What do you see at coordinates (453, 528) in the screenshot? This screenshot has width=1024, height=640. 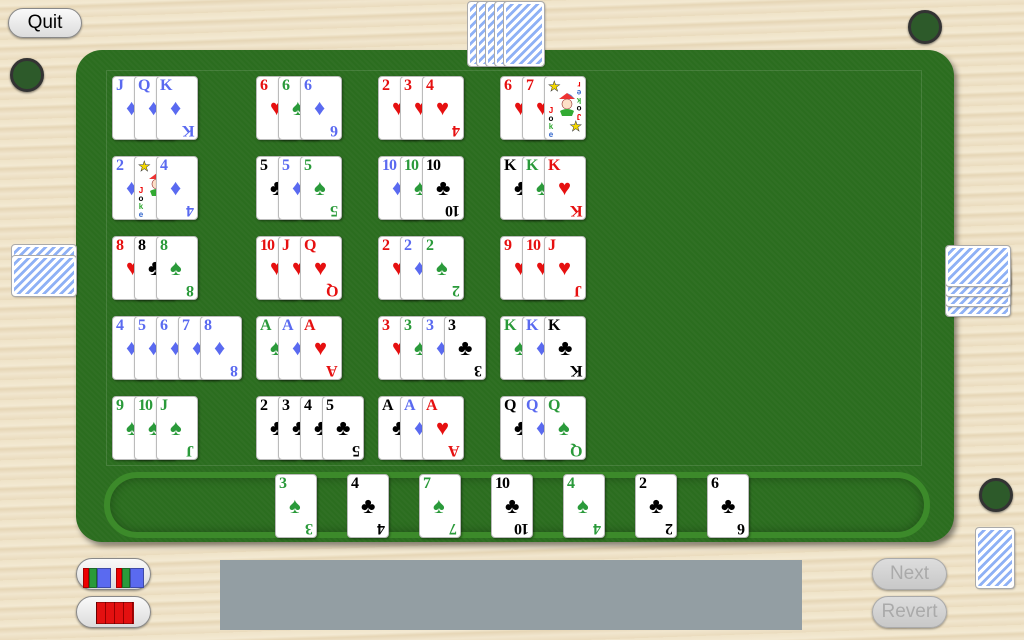 I see `card-rank: 7` at bounding box center [453, 528].